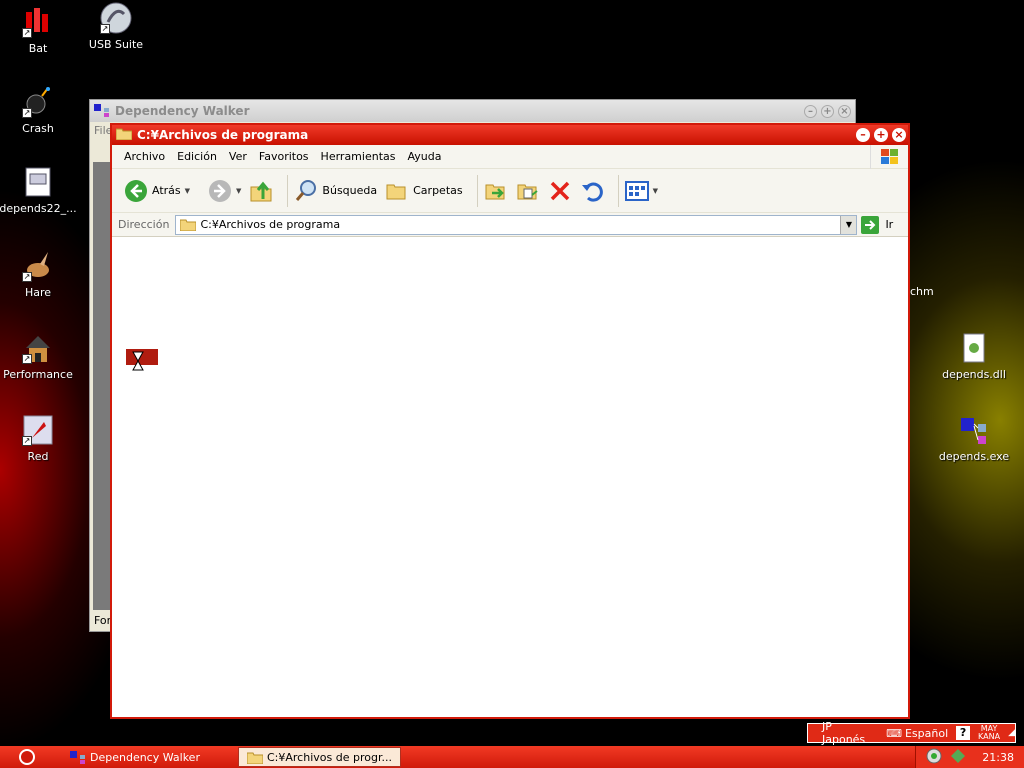 The height and width of the screenshot is (768, 1024). I want to click on copy-to-button, so click(528, 191).